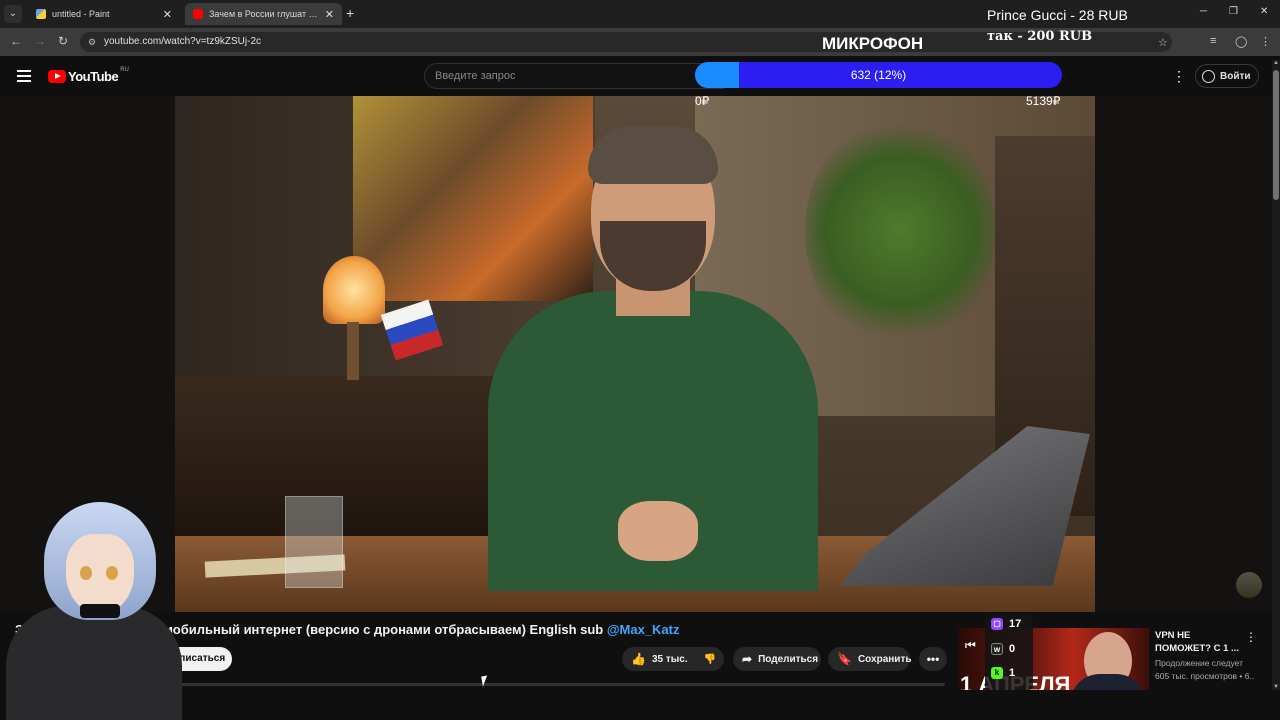 The image size is (1280, 720). What do you see at coordinates (100, 611) in the screenshot?
I see `avatar-collar` at bounding box center [100, 611].